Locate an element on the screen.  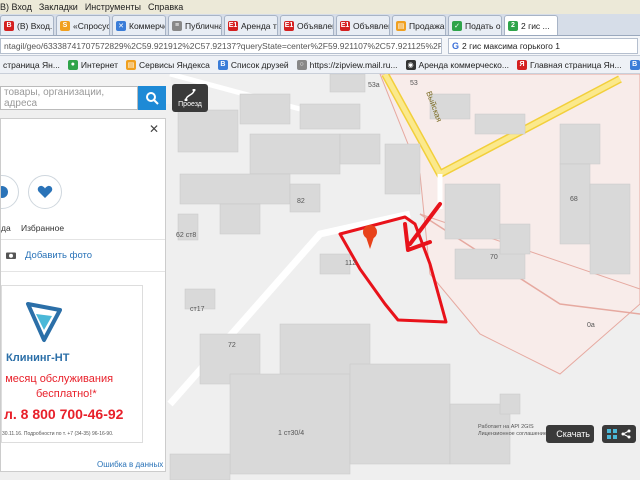
map-search-input: товары, организации, адреса is located at coordinates (69, 98).